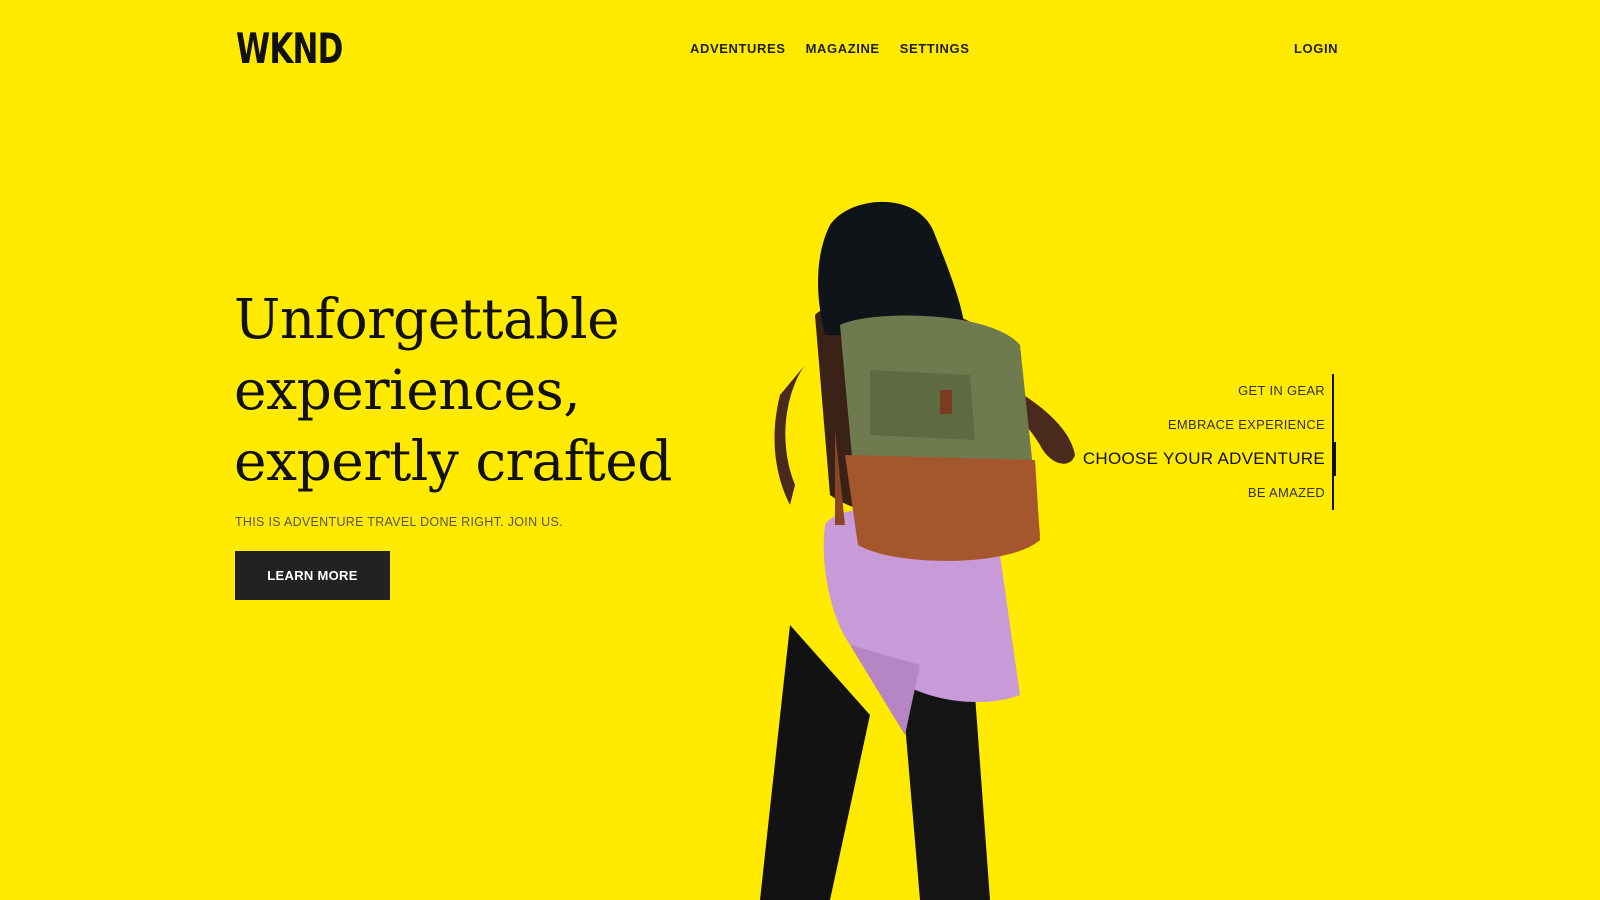 This screenshot has width=1600, height=900. Describe the element at coordinates (407, 390) in the screenshot. I see `headline-line-2: experiences,` at that location.